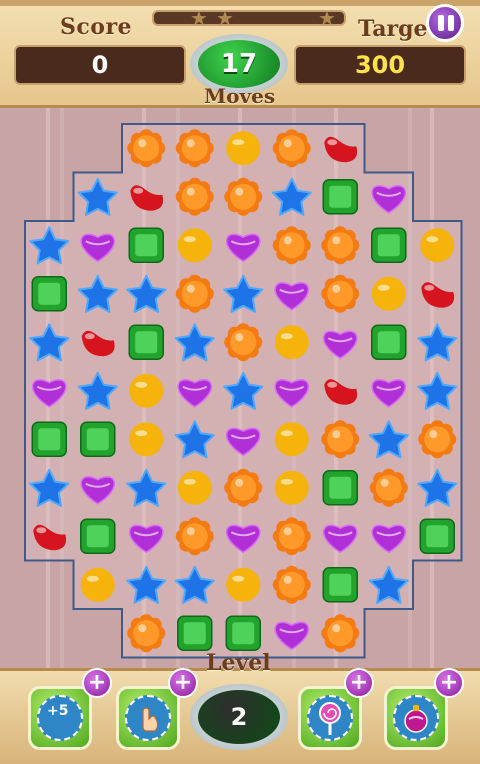 The width and height of the screenshot is (480, 764). I want to click on booster-extra-moves-button: +5, so click(60, 718).